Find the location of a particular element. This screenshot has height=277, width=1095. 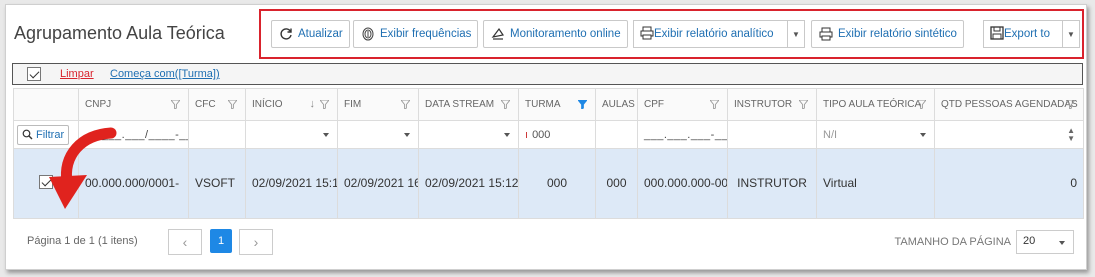

exibir-analitico-button: Exibir relatório analítico is located at coordinates (710, 34).